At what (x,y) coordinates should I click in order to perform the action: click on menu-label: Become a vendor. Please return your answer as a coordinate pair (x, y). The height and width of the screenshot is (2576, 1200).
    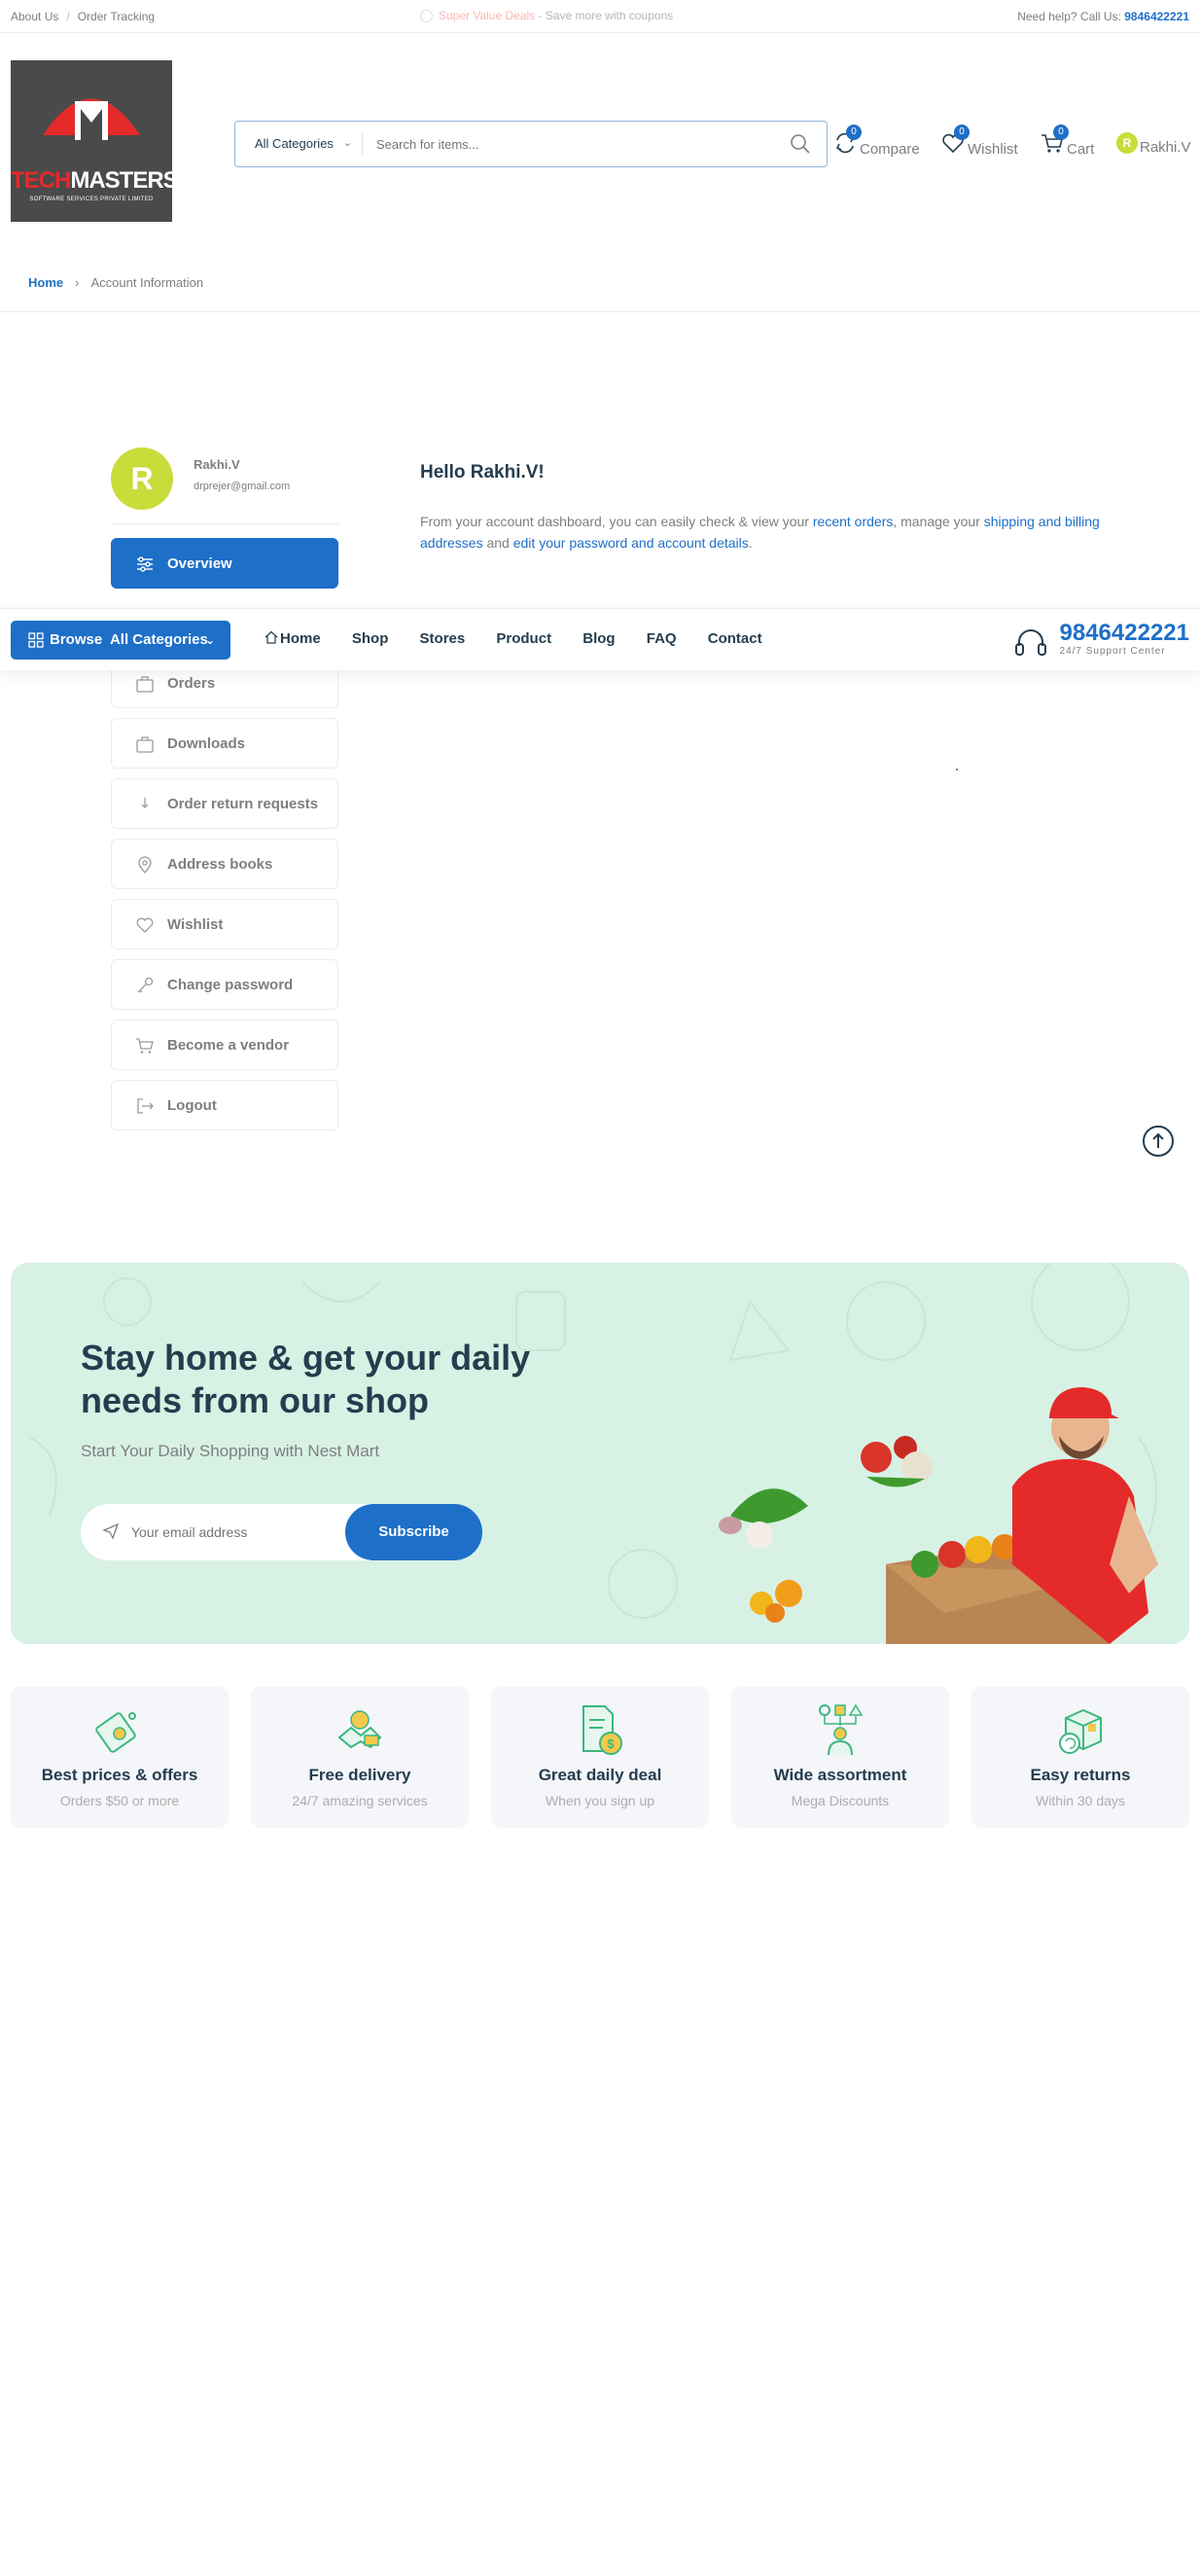
    Looking at the image, I should click on (228, 1045).